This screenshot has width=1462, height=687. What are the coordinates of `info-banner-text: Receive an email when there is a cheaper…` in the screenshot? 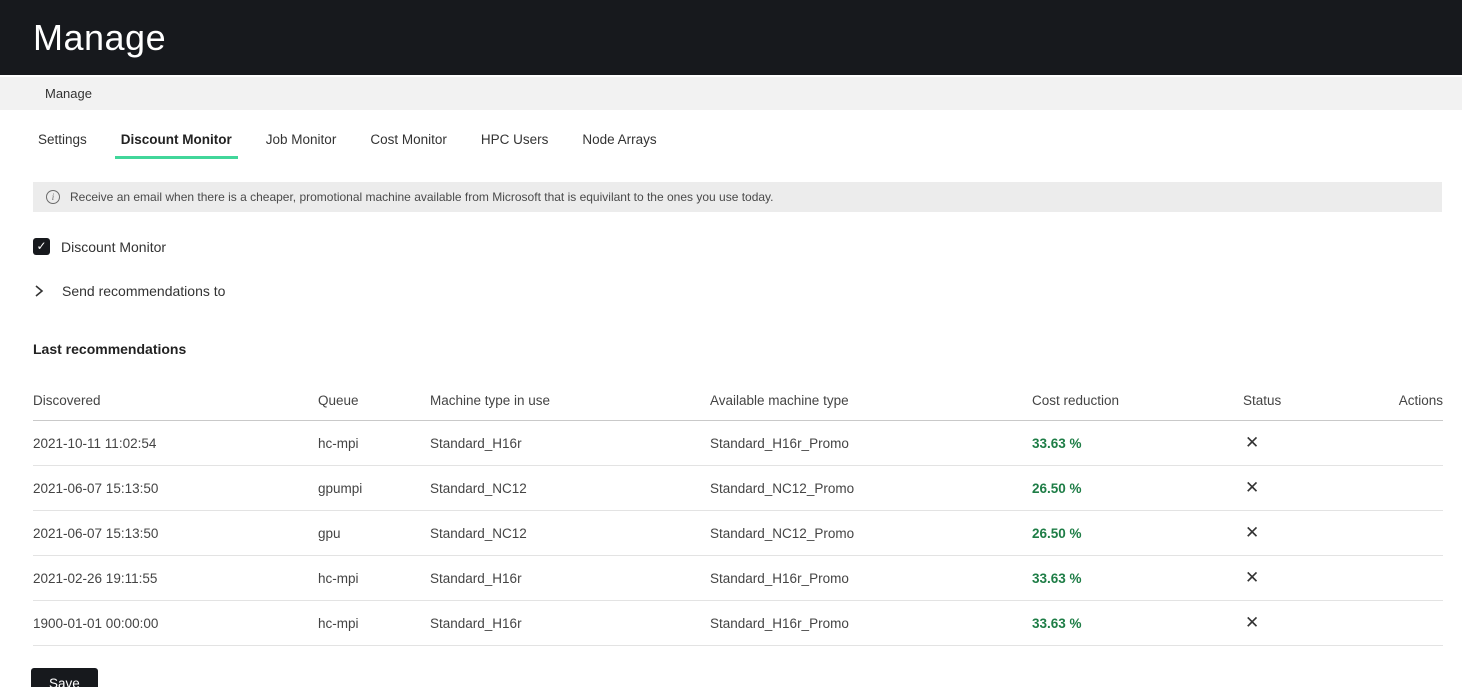 It's located at (422, 197).